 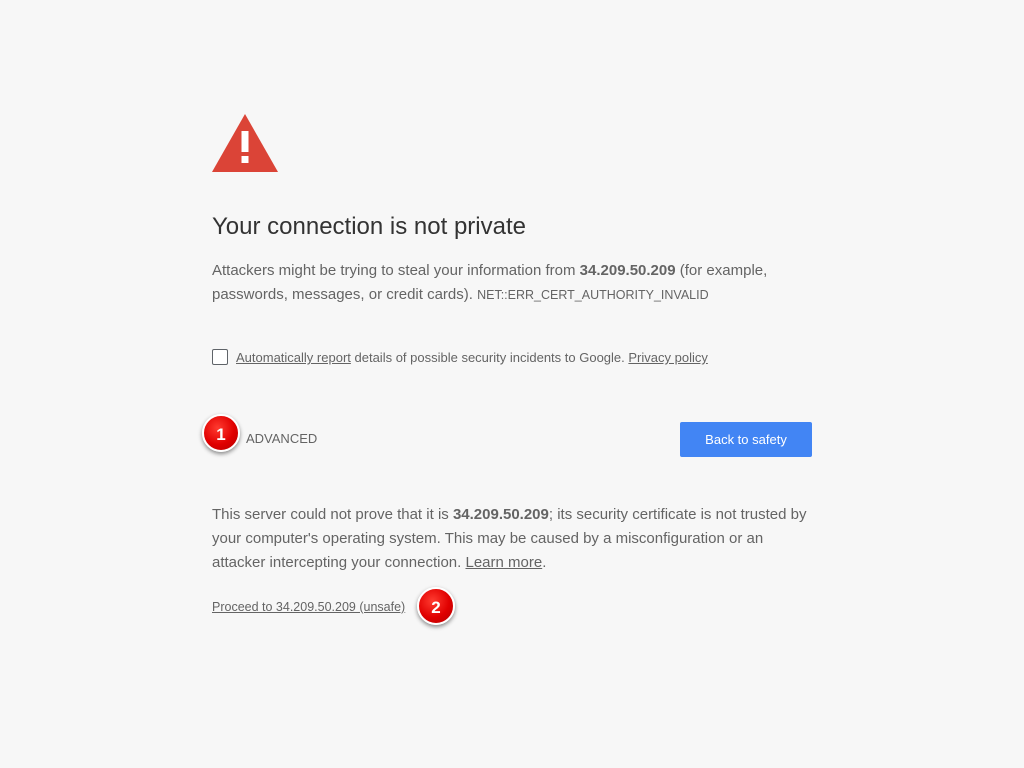 What do you see at coordinates (293, 357) in the screenshot?
I see `auto-report-link: Automatically report` at bounding box center [293, 357].